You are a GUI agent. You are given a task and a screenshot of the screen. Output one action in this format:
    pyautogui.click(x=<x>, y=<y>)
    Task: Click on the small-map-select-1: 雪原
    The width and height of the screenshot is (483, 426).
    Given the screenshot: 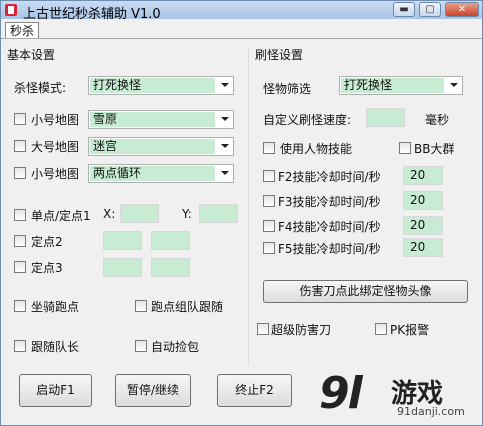 What is the action you would take?
    pyautogui.click(x=161, y=119)
    